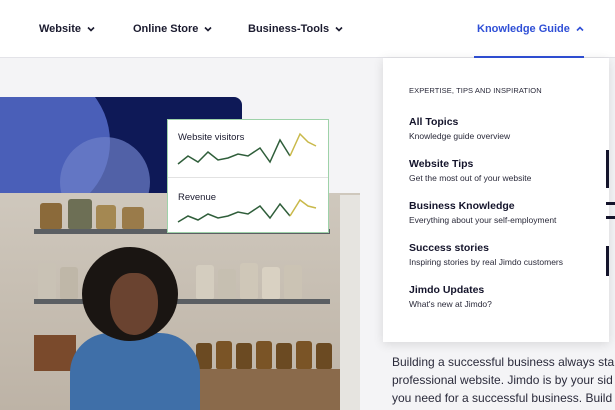  What do you see at coordinates (504, 296) in the screenshot?
I see `dropdown-item-jimdo-updates: Jimdo Updates What's new at Jimdo?` at bounding box center [504, 296].